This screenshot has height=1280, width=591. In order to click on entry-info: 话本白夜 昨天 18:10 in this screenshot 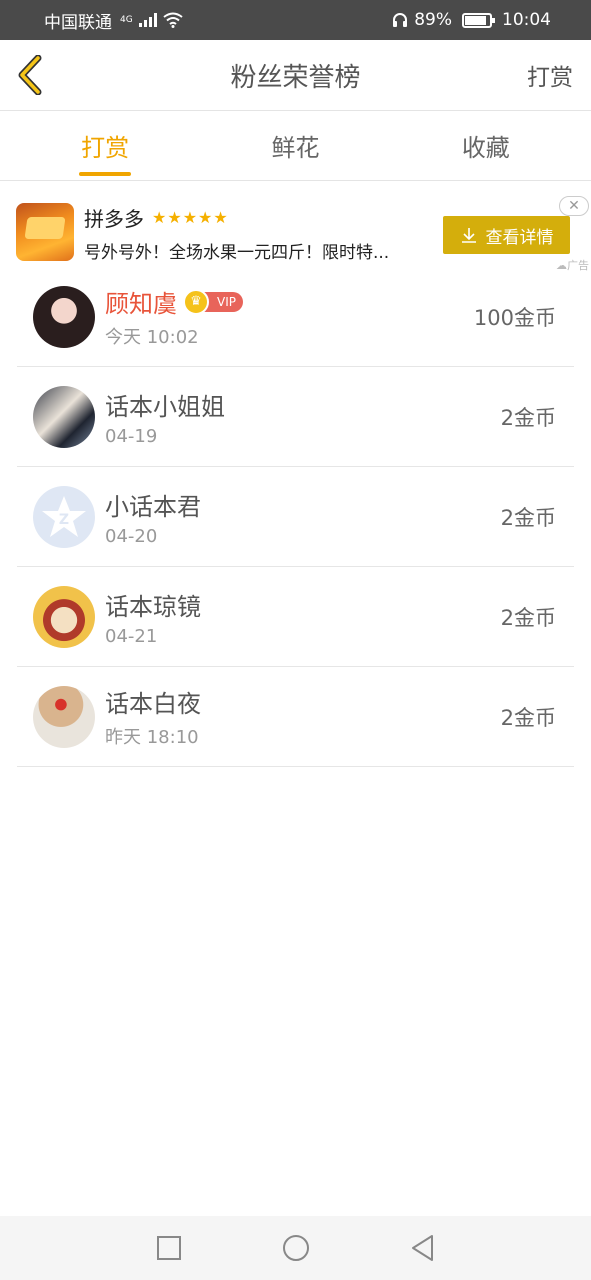, I will do `click(303, 716)`.